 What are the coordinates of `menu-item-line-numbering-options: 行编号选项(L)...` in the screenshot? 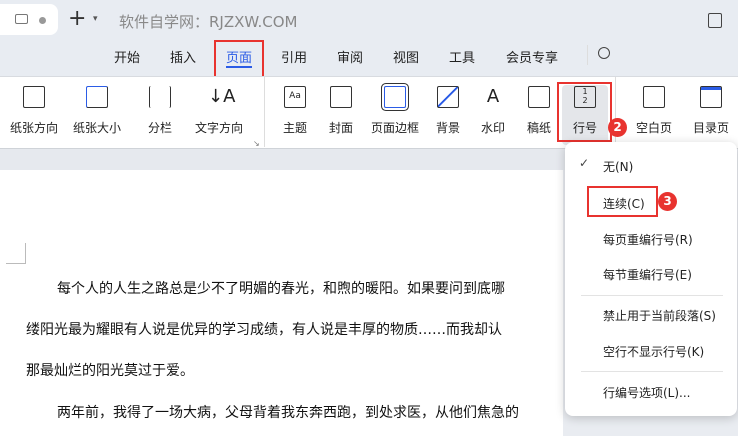 It's located at (647, 392).